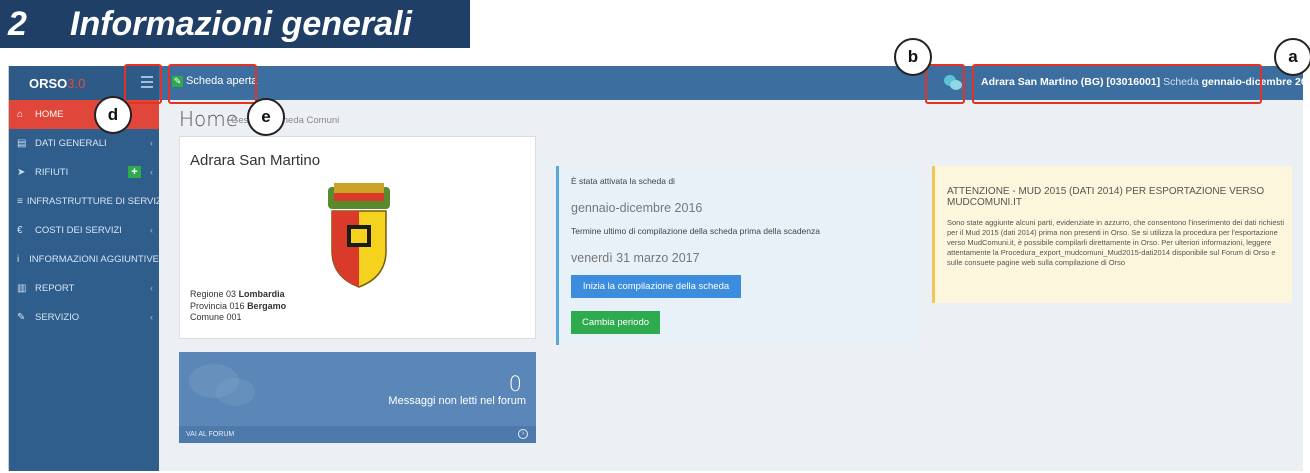 The image size is (1310, 473). What do you see at coordinates (143, 84) in the screenshot?
I see `callout-box-d` at bounding box center [143, 84].